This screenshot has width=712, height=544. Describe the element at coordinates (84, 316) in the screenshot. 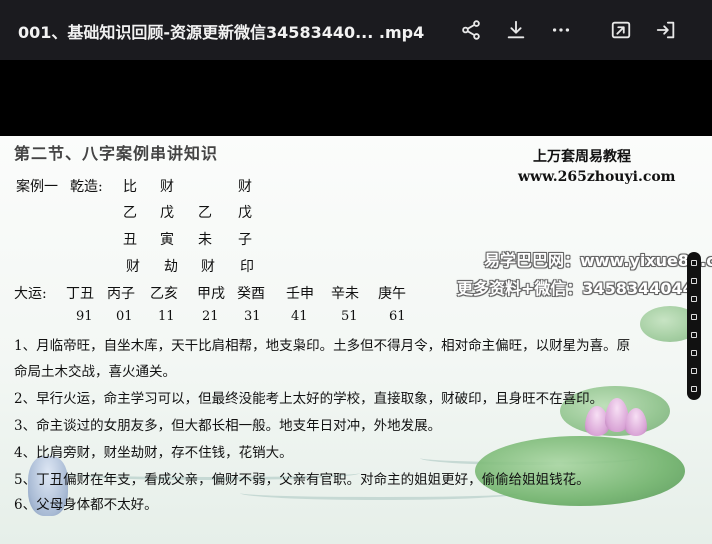

I see `age-item: 91` at that location.